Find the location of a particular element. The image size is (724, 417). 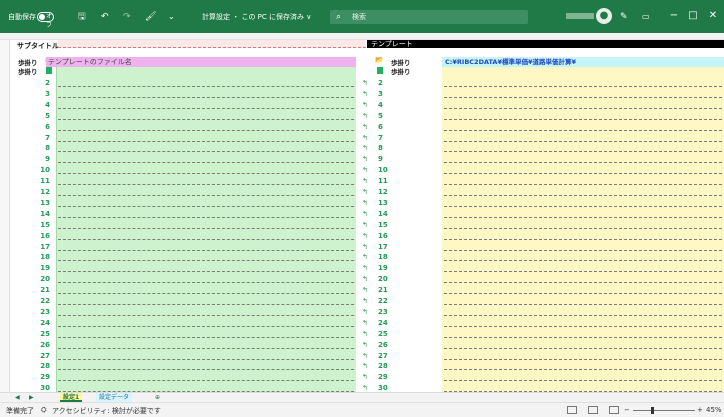

close-button: ✕ is located at coordinates (713, 16).